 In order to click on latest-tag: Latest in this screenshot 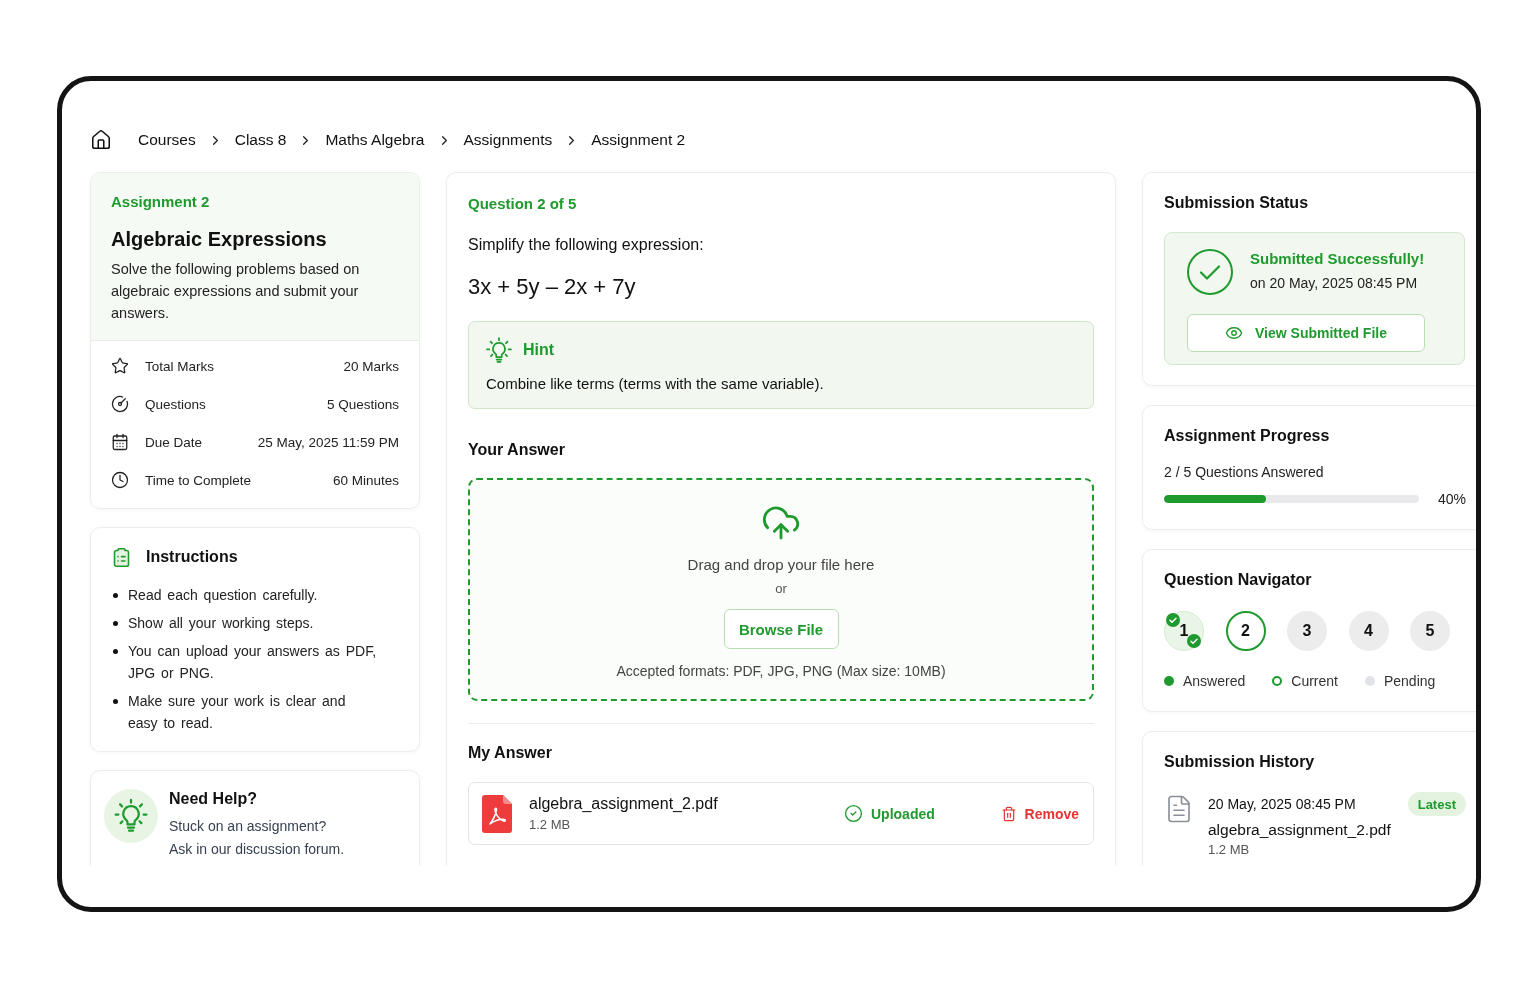, I will do `click(1436, 804)`.